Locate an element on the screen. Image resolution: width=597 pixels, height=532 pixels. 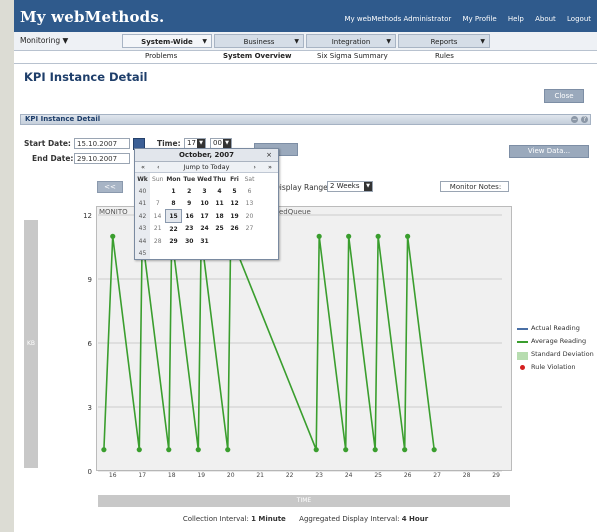
calendar-day: 10 is located at coordinates (204, 203).